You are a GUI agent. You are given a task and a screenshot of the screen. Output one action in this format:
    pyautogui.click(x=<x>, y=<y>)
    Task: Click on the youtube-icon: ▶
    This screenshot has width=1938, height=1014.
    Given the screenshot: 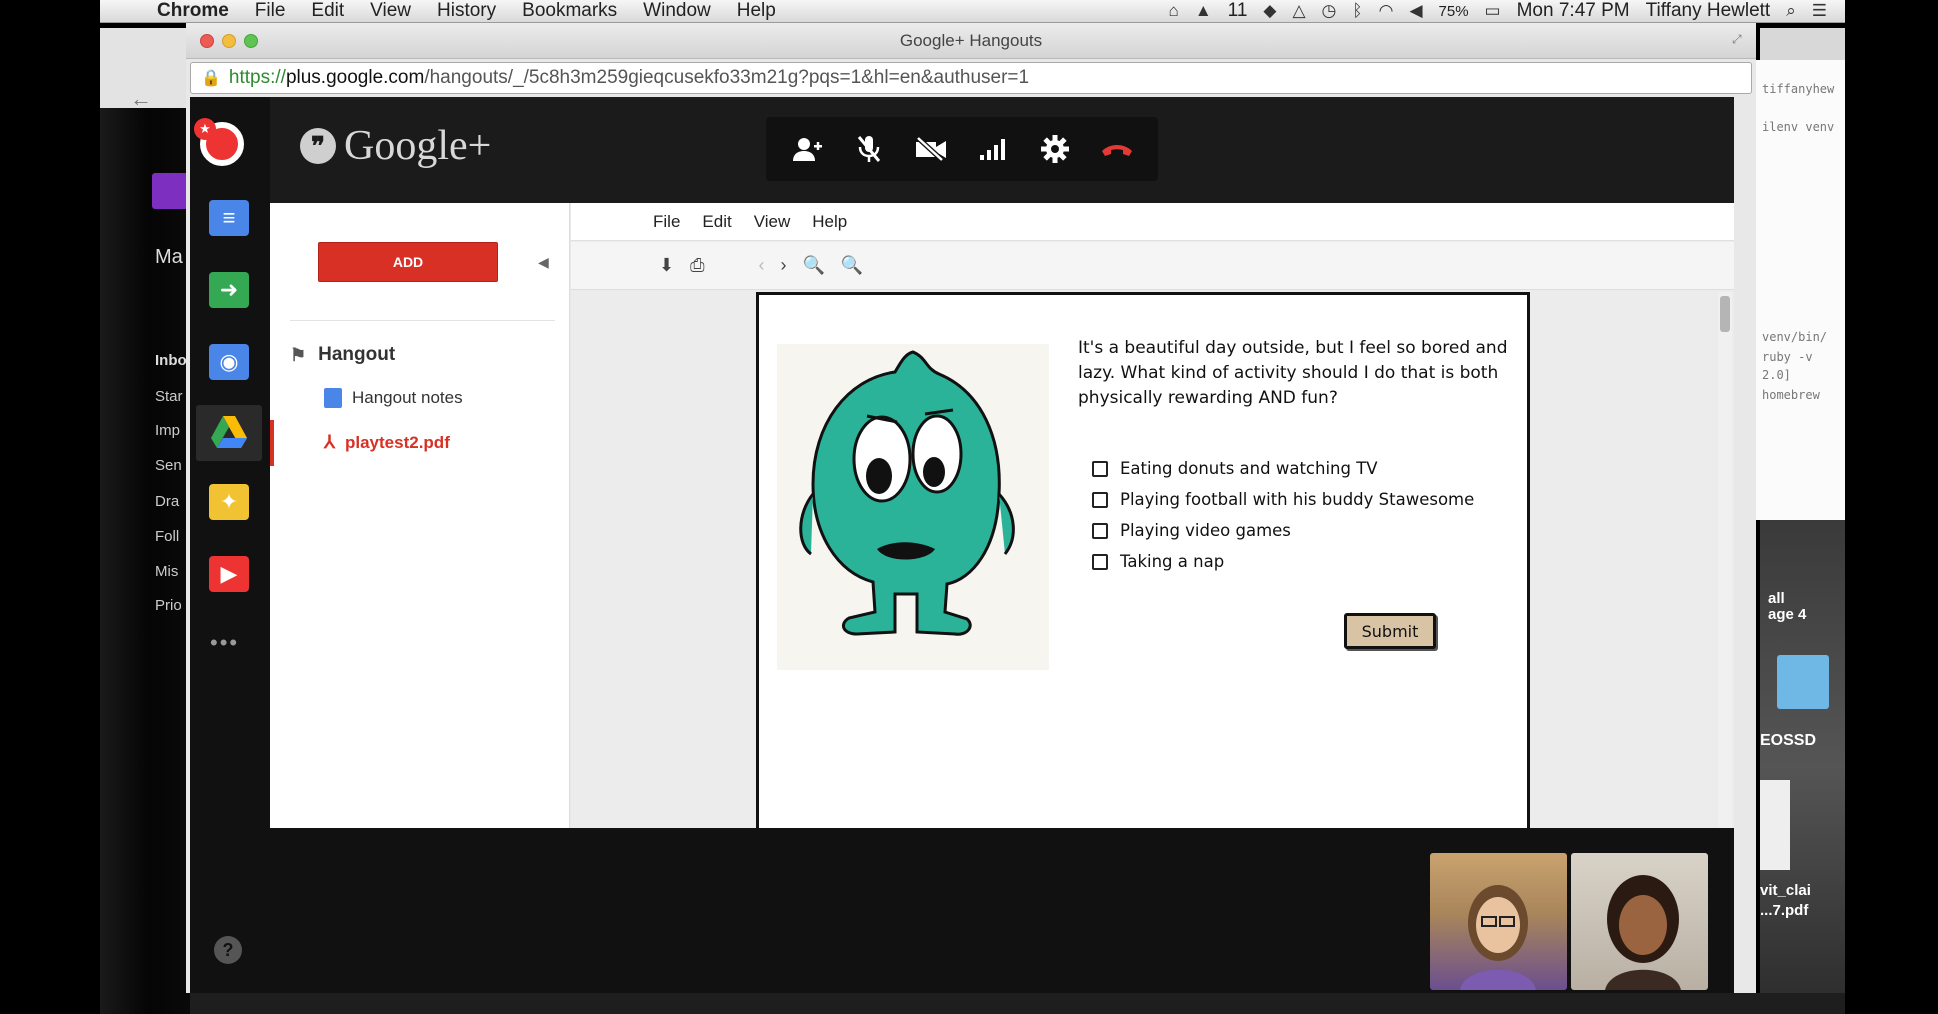 What is the action you would take?
    pyautogui.click(x=229, y=574)
    